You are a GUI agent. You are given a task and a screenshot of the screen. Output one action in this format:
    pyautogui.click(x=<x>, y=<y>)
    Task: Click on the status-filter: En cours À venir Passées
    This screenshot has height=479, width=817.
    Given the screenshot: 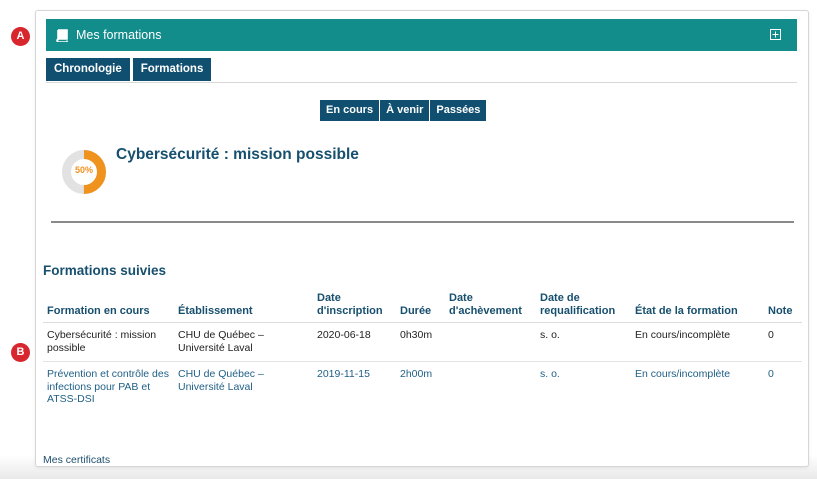 What is the action you would take?
    pyautogui.click(x=403, y=110)
    